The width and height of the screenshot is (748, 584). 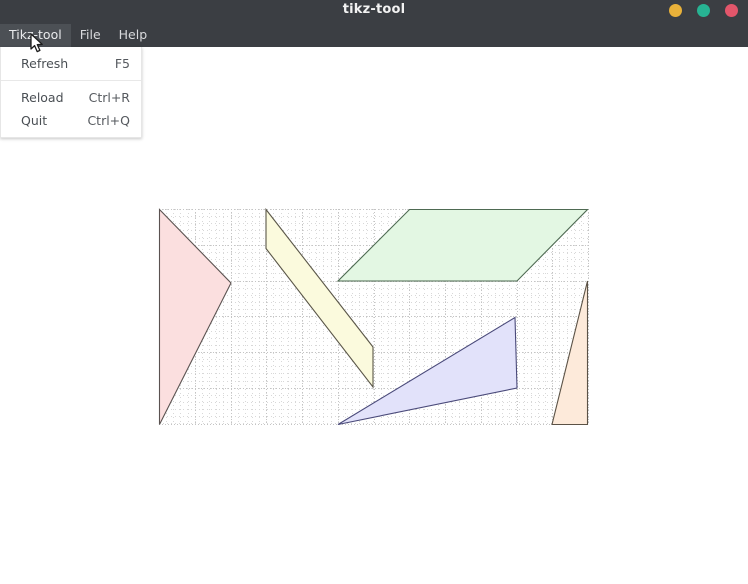 I want to click on menu-item-file-label: File, so click(x=90, y=34).